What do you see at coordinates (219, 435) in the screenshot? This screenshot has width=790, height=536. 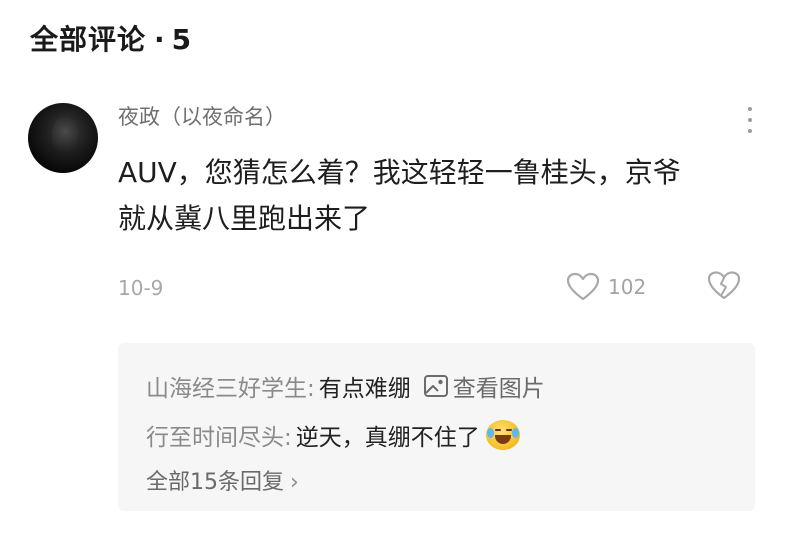 I see `reply-author: 行至时间尽头:` at bounding box center [219, 435].